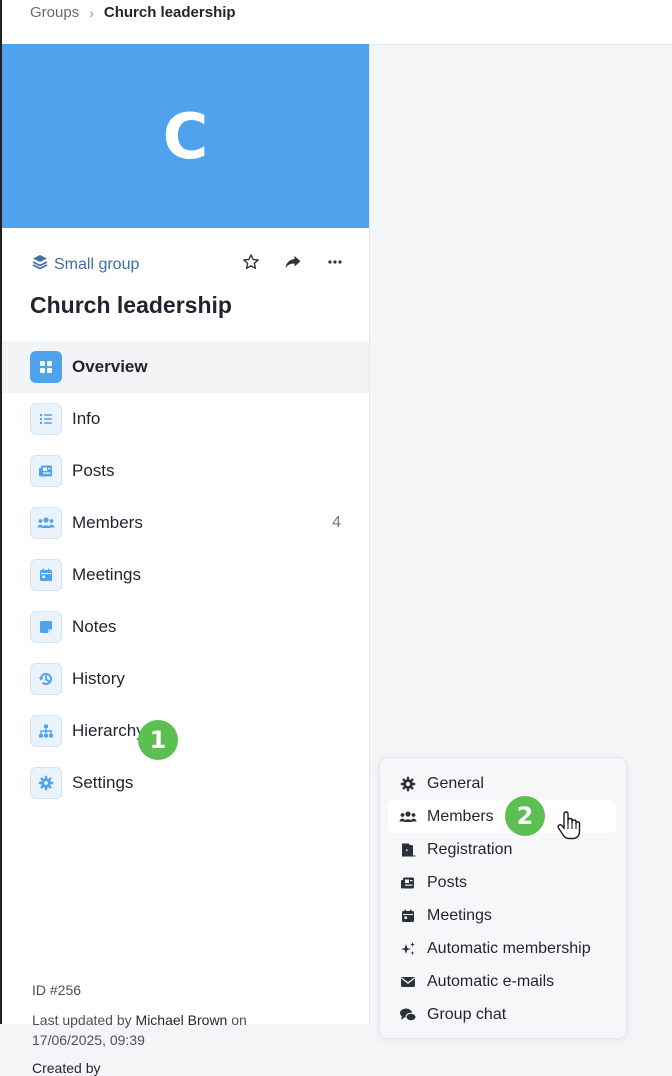  What do you see at coordinates (54, 12) in the screenshot?
I see `breadcrumb-groups-link: Groups` at bounding box center [54, 12].